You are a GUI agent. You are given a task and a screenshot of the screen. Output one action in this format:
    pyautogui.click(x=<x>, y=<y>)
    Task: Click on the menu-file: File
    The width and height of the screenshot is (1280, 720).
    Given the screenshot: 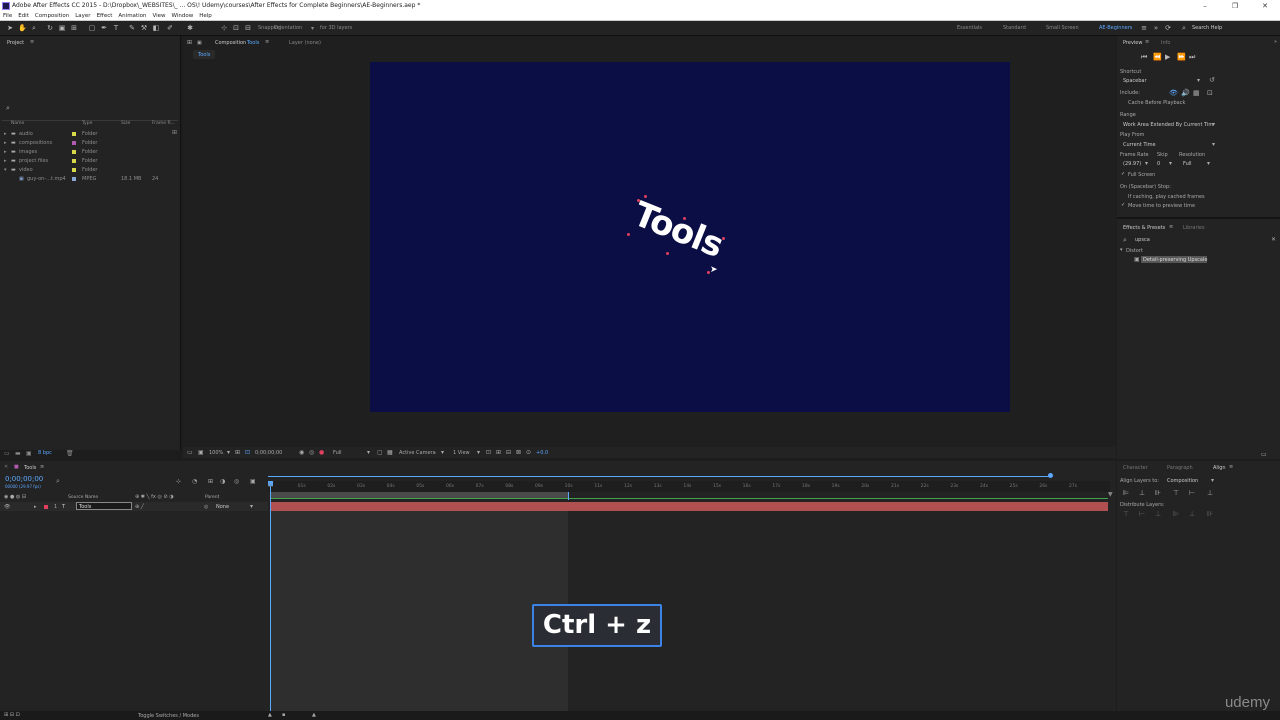 What is the action you would take?
    pyautogui.click(x=7, y=16)
    